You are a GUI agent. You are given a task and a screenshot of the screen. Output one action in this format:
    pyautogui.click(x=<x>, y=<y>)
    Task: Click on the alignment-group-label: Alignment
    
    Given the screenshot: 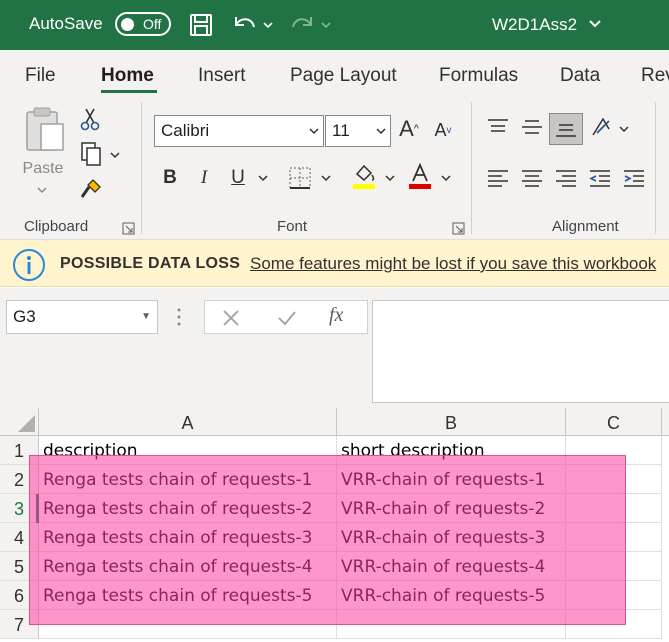 What is the action you would take?
    pyautogui.click(x=585, y=226)
    